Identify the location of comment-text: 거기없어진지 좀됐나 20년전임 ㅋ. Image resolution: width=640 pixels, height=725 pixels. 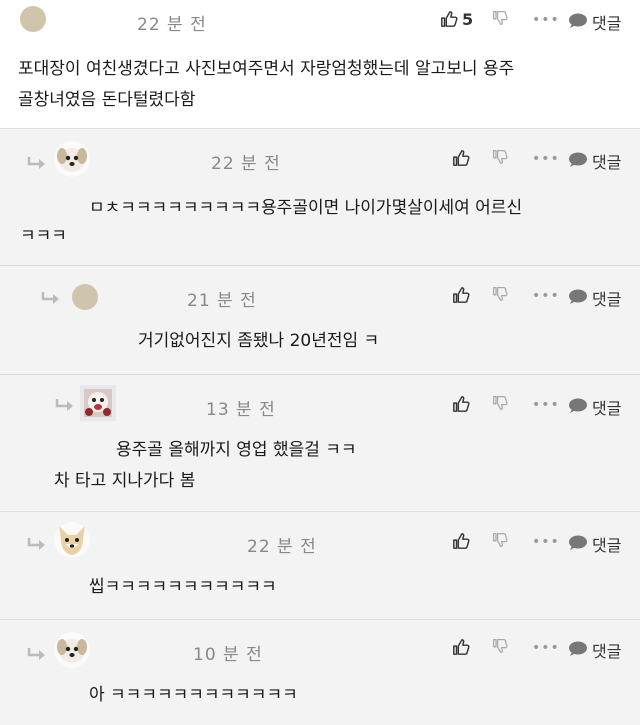
(259, 341).